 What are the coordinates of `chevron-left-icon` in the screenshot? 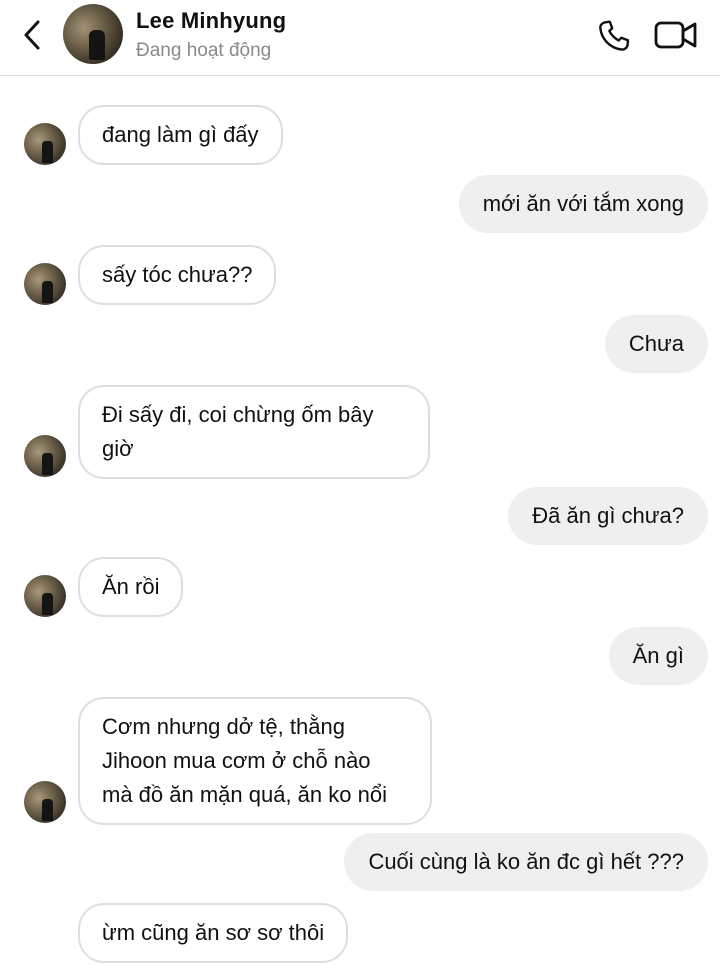 It's located at (32, 35).